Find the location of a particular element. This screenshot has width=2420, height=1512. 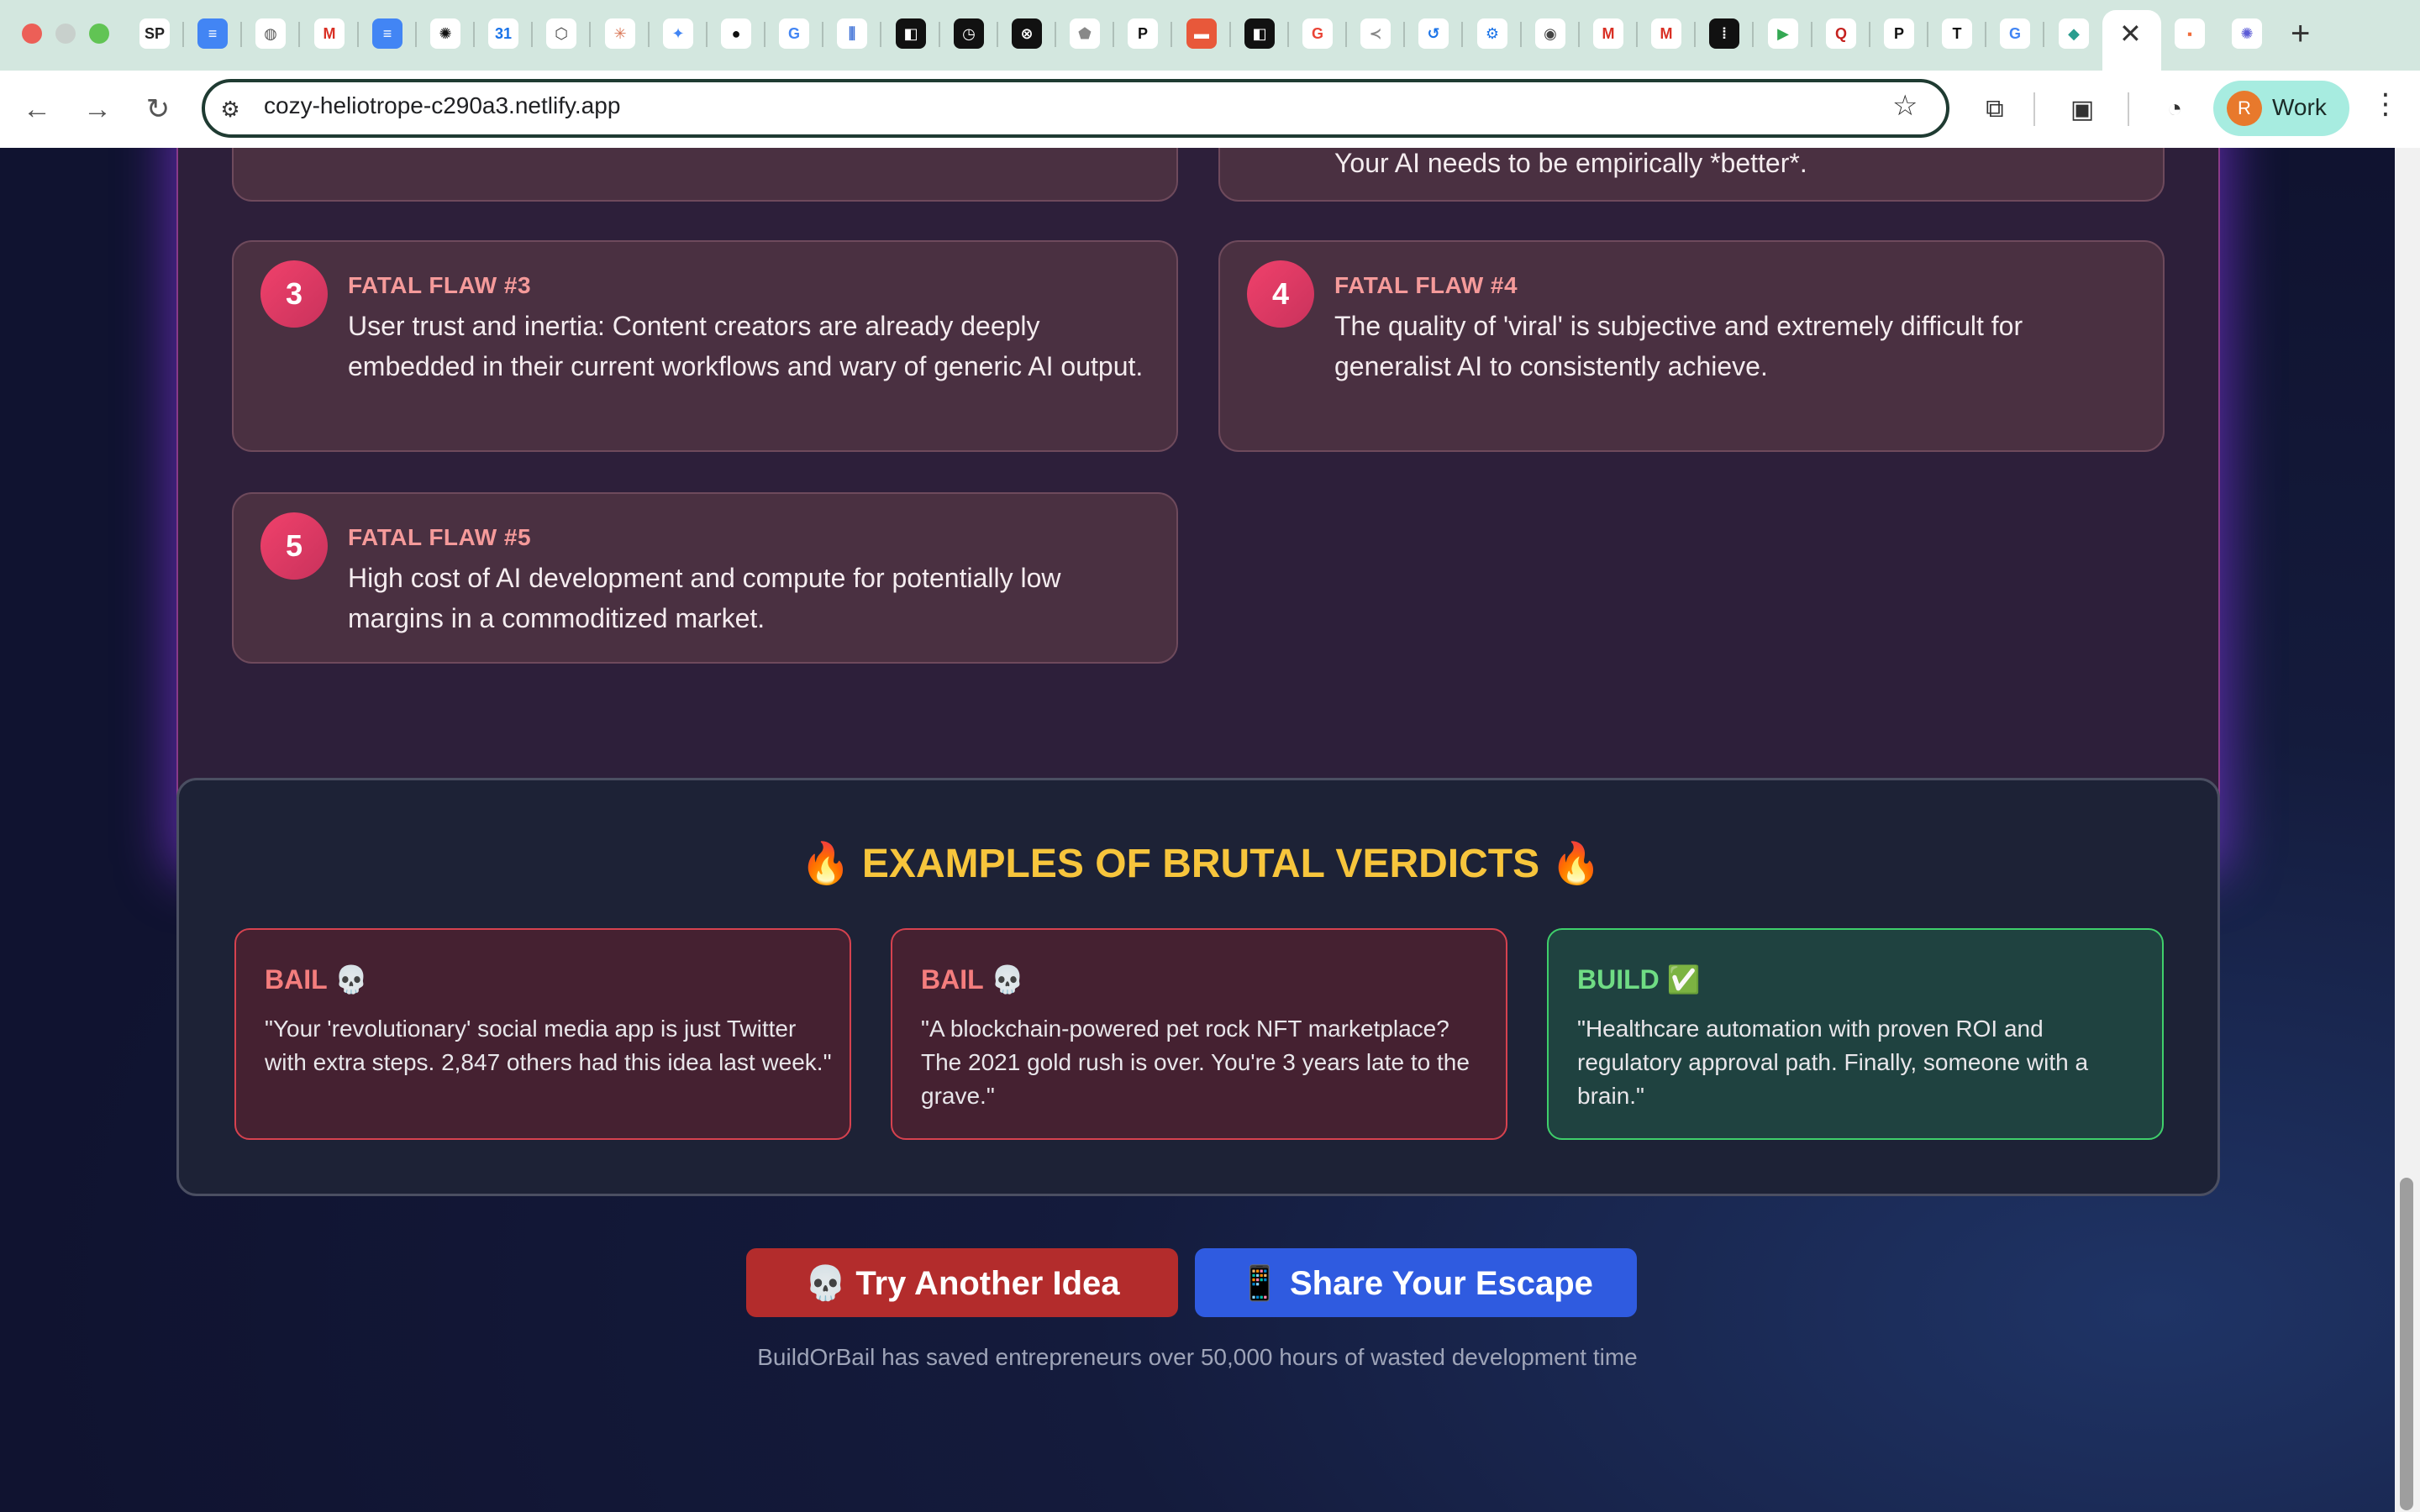

performance-icon: ◔ is located at coordinates (2174, 109).